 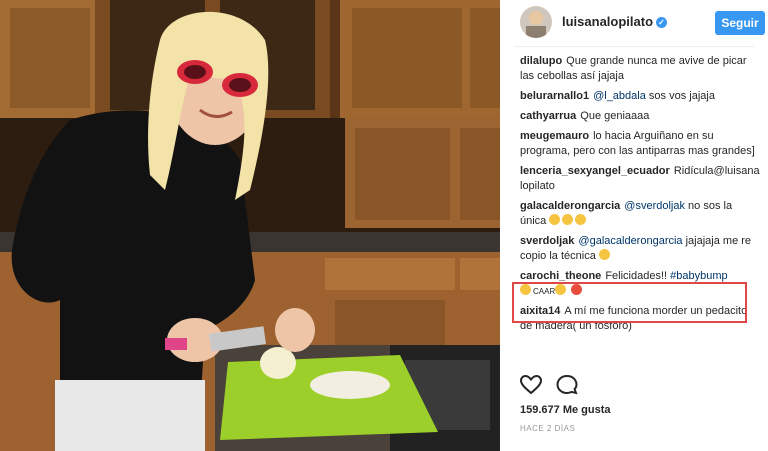 What do you see at coordinates (634, 46) in the screenshot?
I see `header-divider` at bounding box center [634, 46].